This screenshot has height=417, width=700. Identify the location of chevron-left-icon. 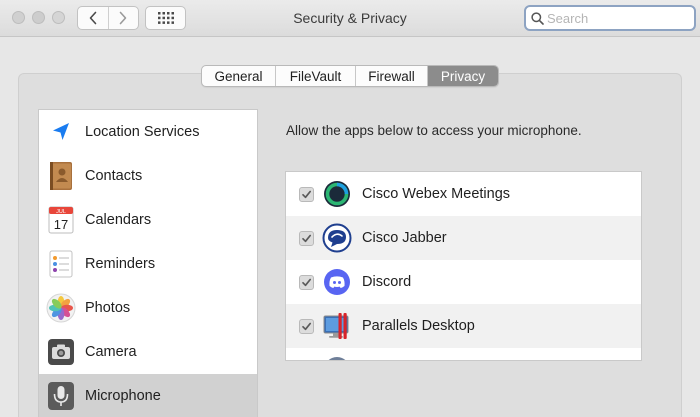
(93, 18).